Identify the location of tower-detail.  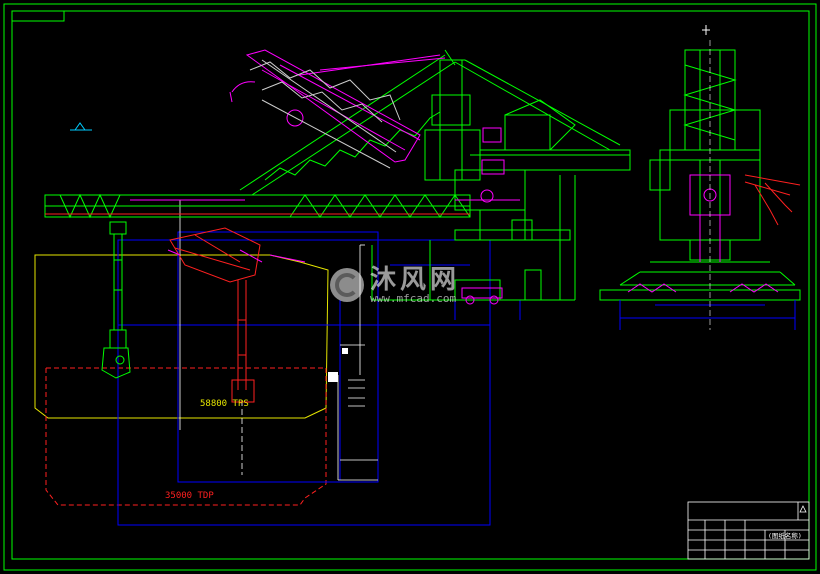
(487, 165).